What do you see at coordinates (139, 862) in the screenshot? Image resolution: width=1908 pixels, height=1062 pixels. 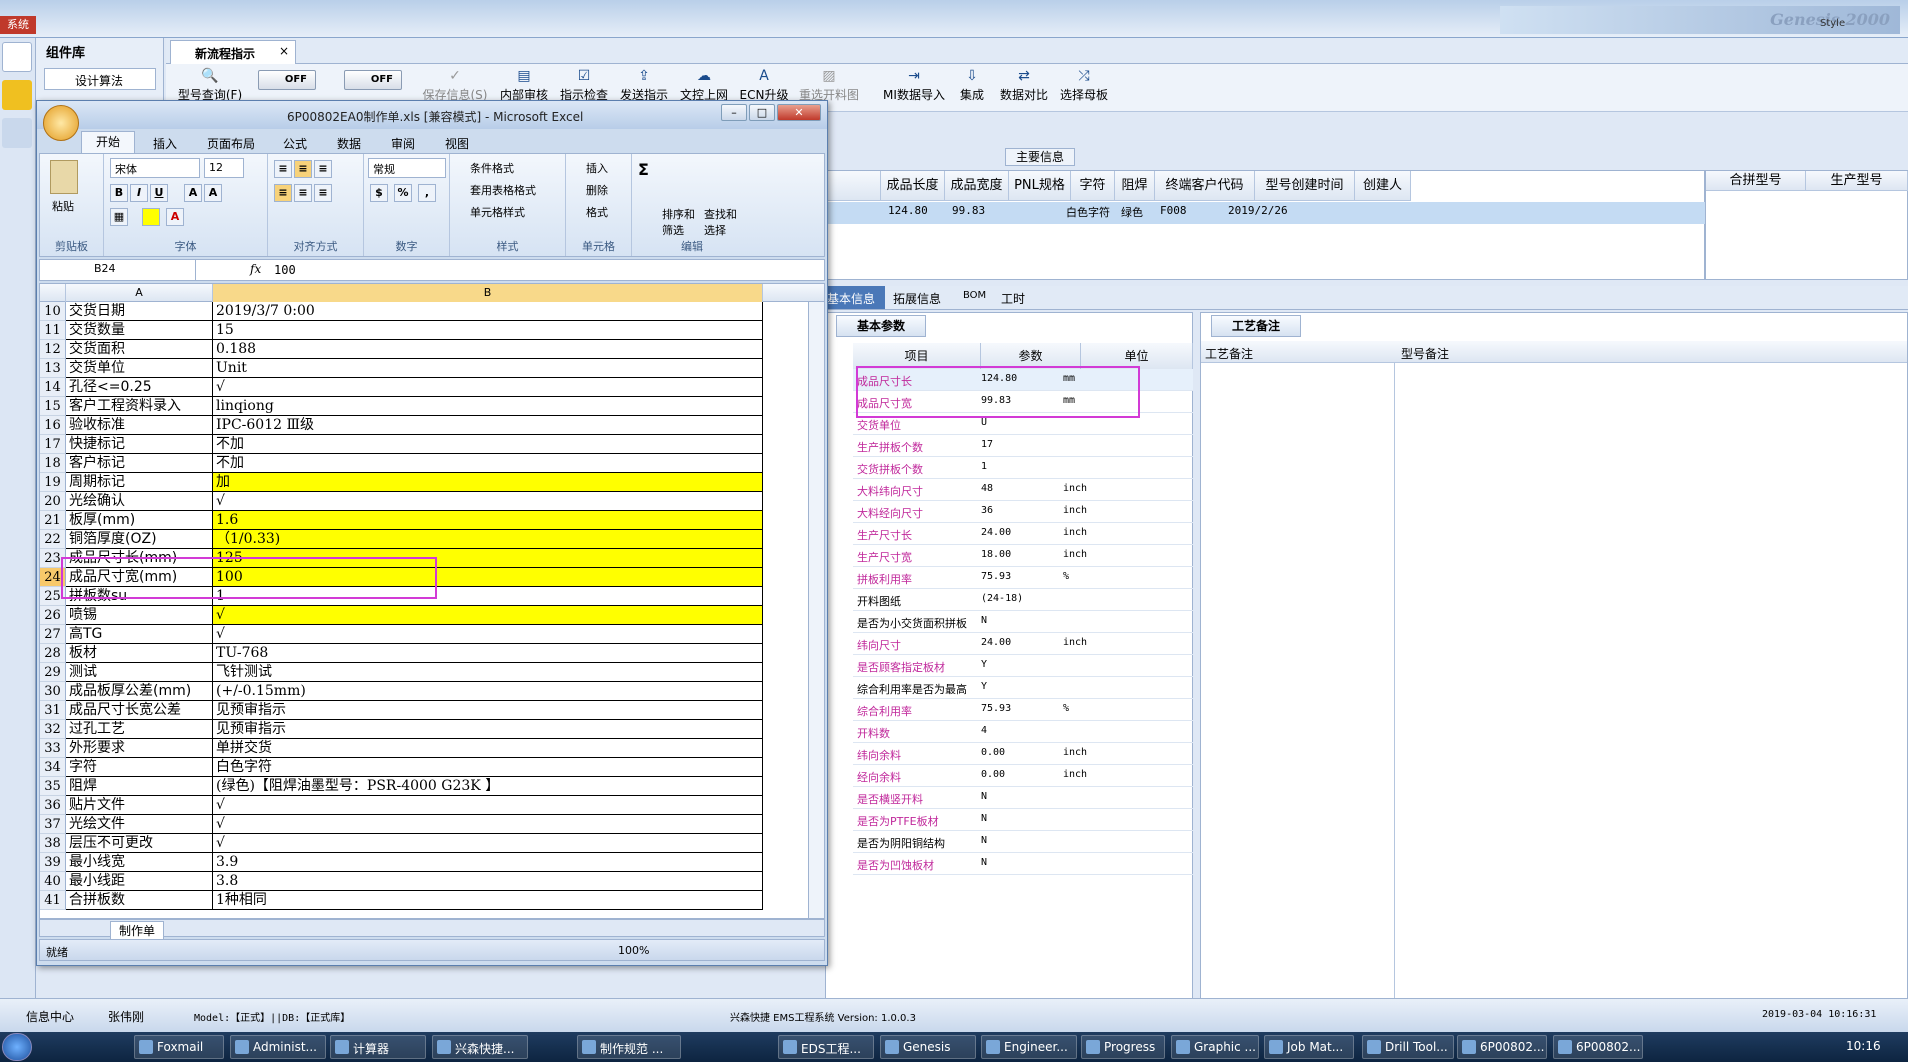 I see `cell-a: 最小线宽` at bounding box center [139, 862].